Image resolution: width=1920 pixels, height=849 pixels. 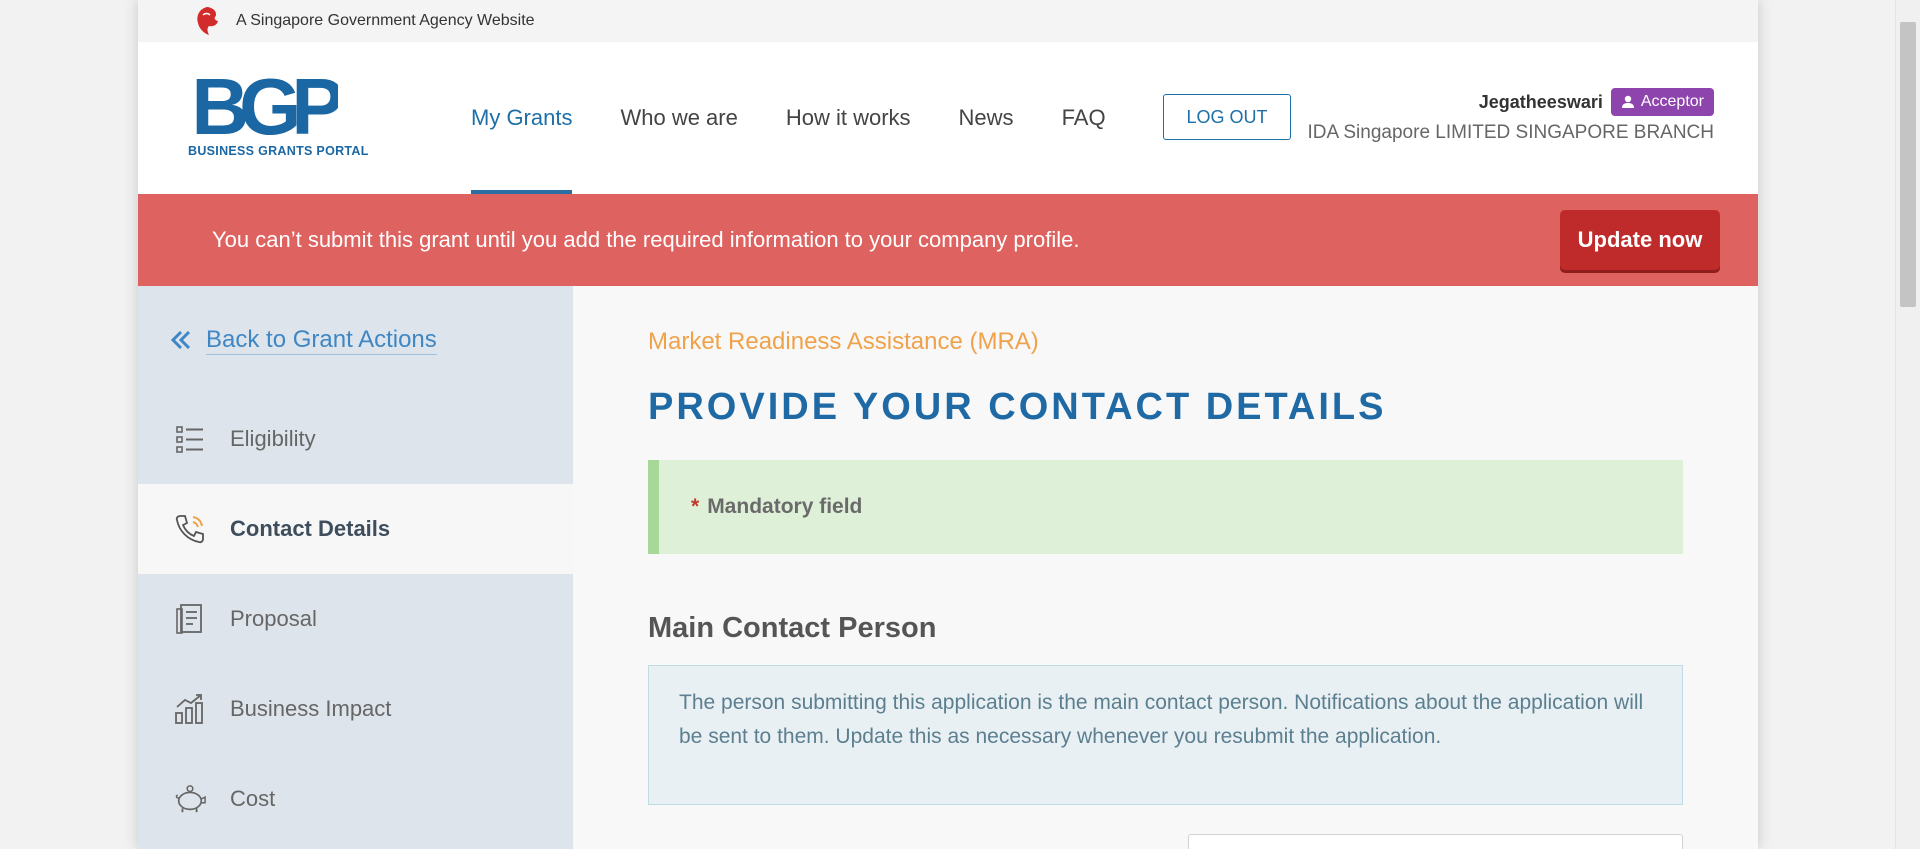 I want to click on masthead-text: A Singapore Government Agency Website, so click(x=385, y=20).